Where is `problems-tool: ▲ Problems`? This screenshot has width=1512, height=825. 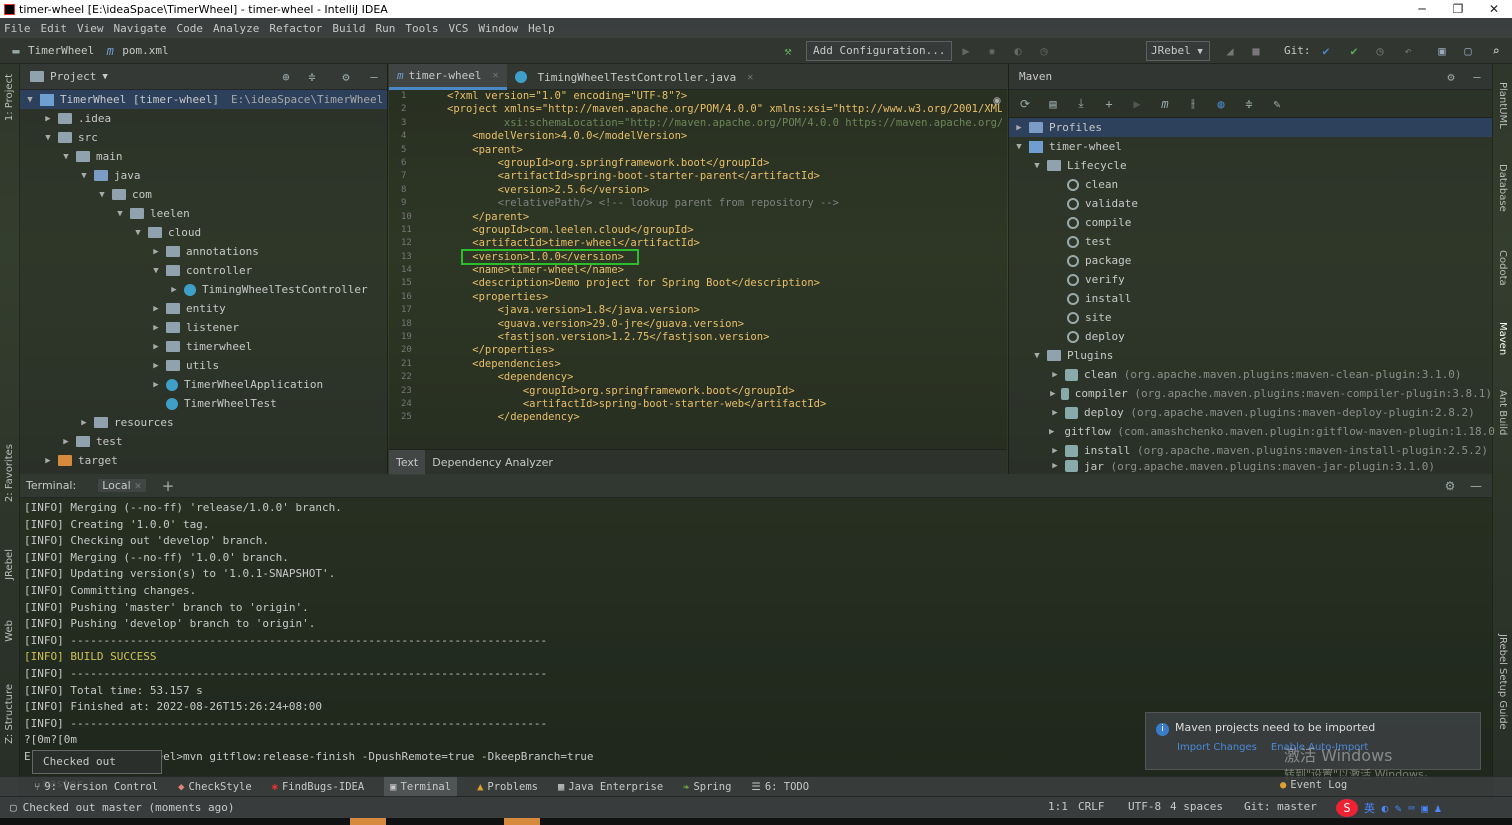
problems-tool: ▲ Problems is located at coordinates (507, 787).